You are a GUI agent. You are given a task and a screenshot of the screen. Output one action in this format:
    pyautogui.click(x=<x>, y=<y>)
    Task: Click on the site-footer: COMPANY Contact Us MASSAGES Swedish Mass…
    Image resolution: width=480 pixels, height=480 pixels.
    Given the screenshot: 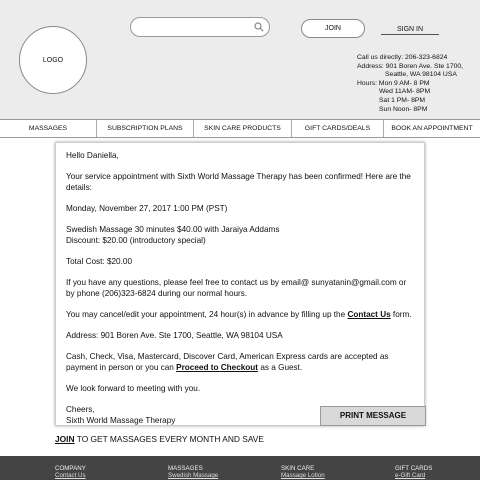 What is the action you would take?
    pyautogui.click(x=240, y=468)
    